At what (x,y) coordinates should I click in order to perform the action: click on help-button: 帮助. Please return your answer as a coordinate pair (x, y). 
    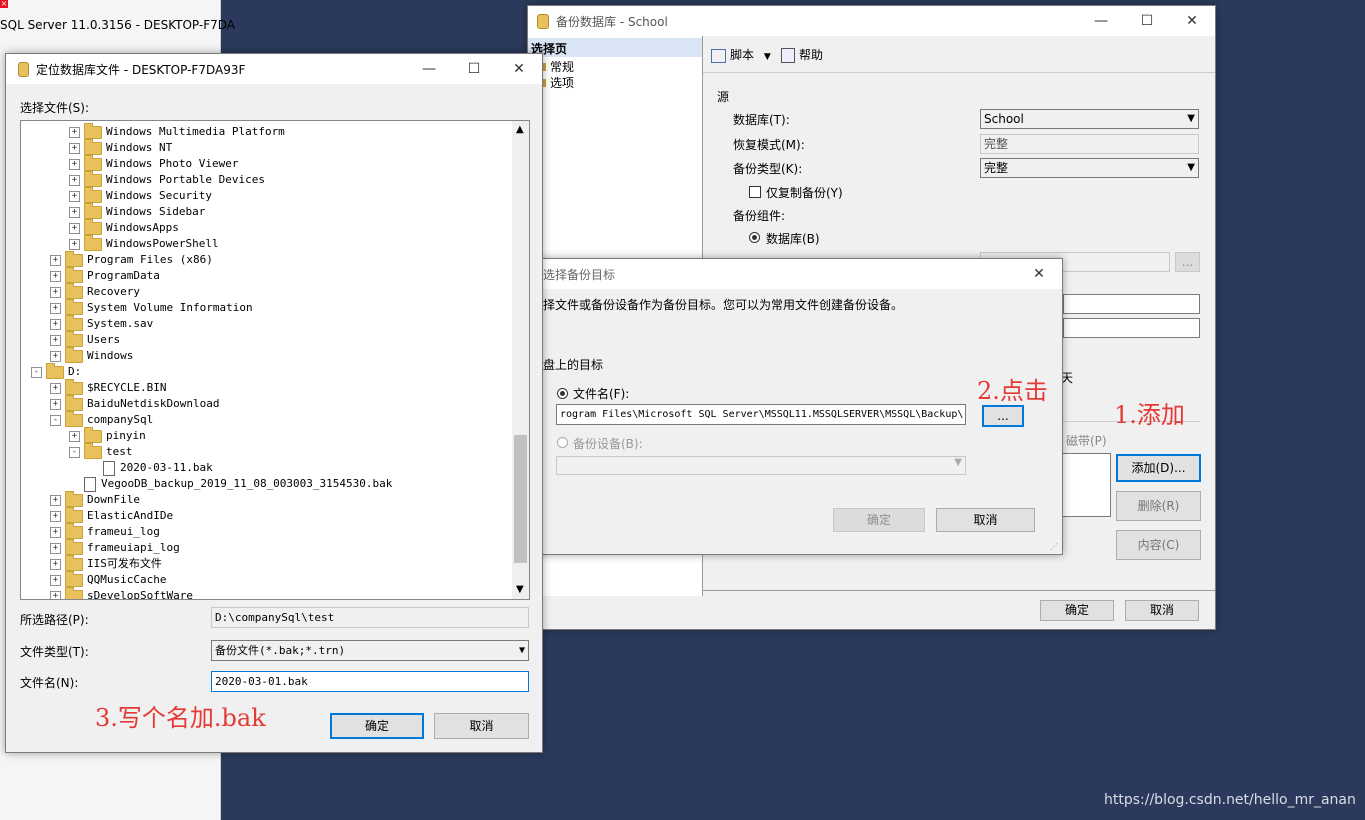
    Looking at the image, I should click on (802, 54).